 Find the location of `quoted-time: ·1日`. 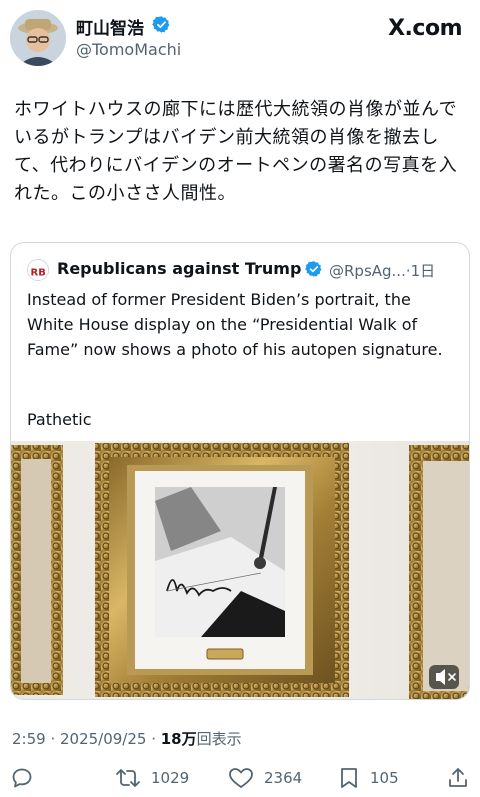

quoted-time: ·1日 is located at coordinates (420, 271).